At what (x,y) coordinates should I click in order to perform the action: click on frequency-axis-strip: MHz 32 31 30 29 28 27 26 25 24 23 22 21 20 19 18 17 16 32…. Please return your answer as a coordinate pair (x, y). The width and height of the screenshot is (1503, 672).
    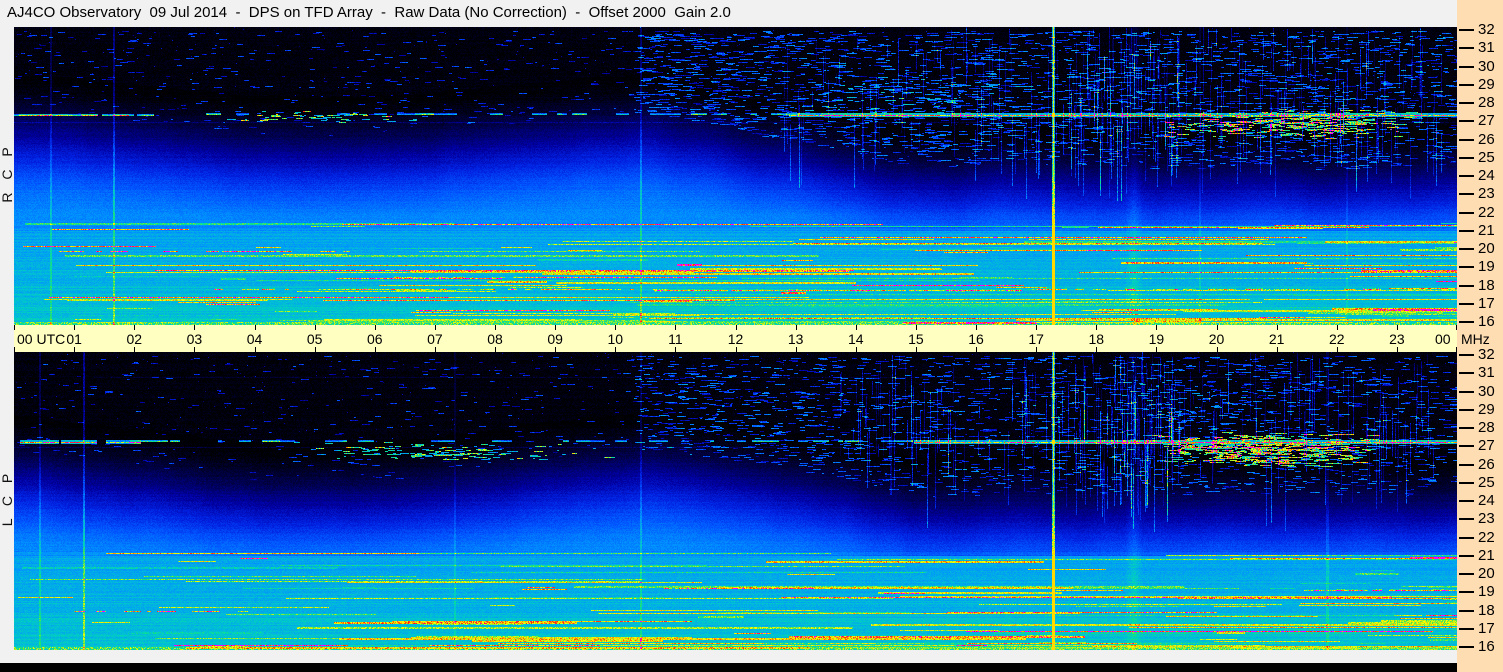
    Looking at the image, I should click on (1480, 336).